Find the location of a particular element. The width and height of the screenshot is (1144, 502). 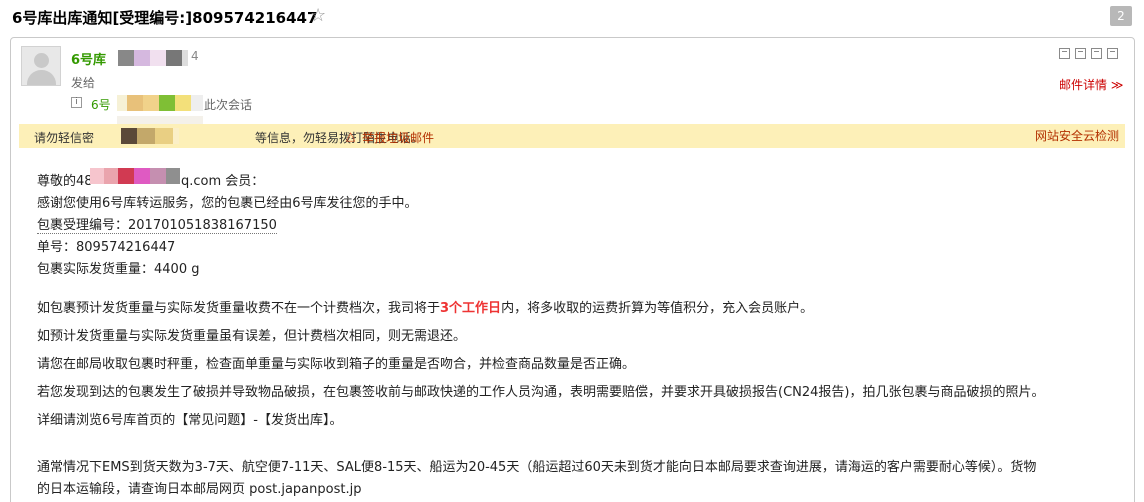

sender-name: 6号库 is located at coordinates (88, 58).